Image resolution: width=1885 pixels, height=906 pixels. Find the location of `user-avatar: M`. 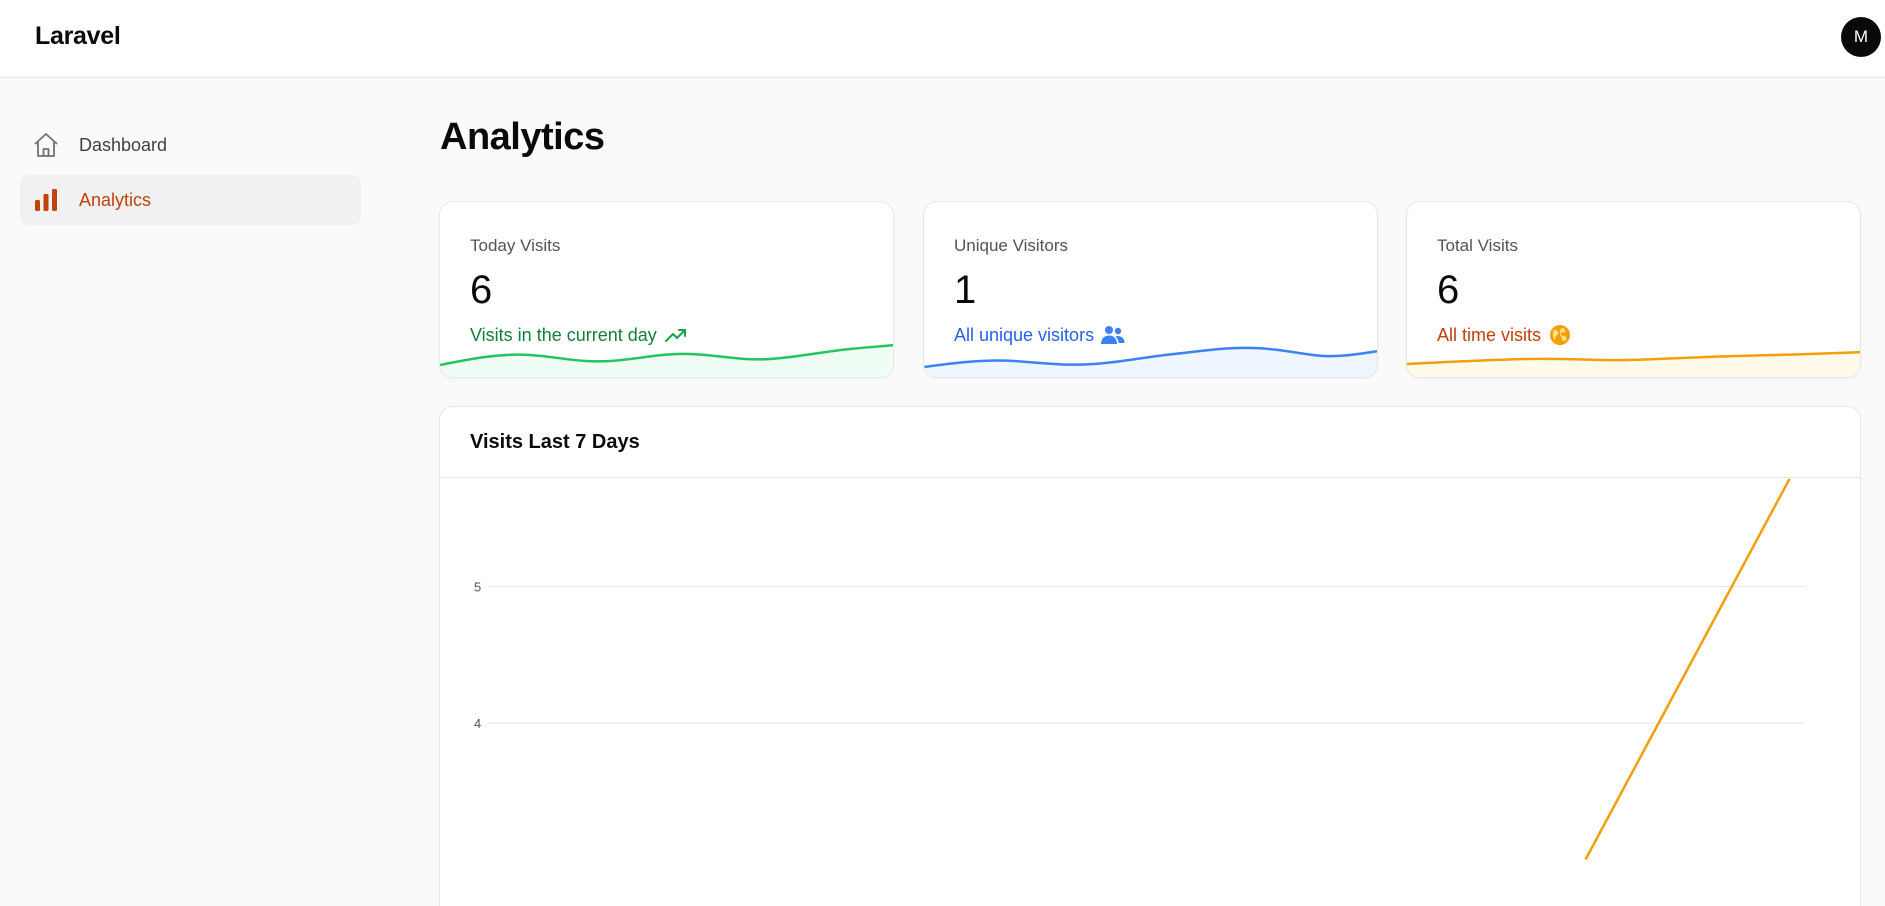

user-avatar: M is located at coordinates (1861, 37).